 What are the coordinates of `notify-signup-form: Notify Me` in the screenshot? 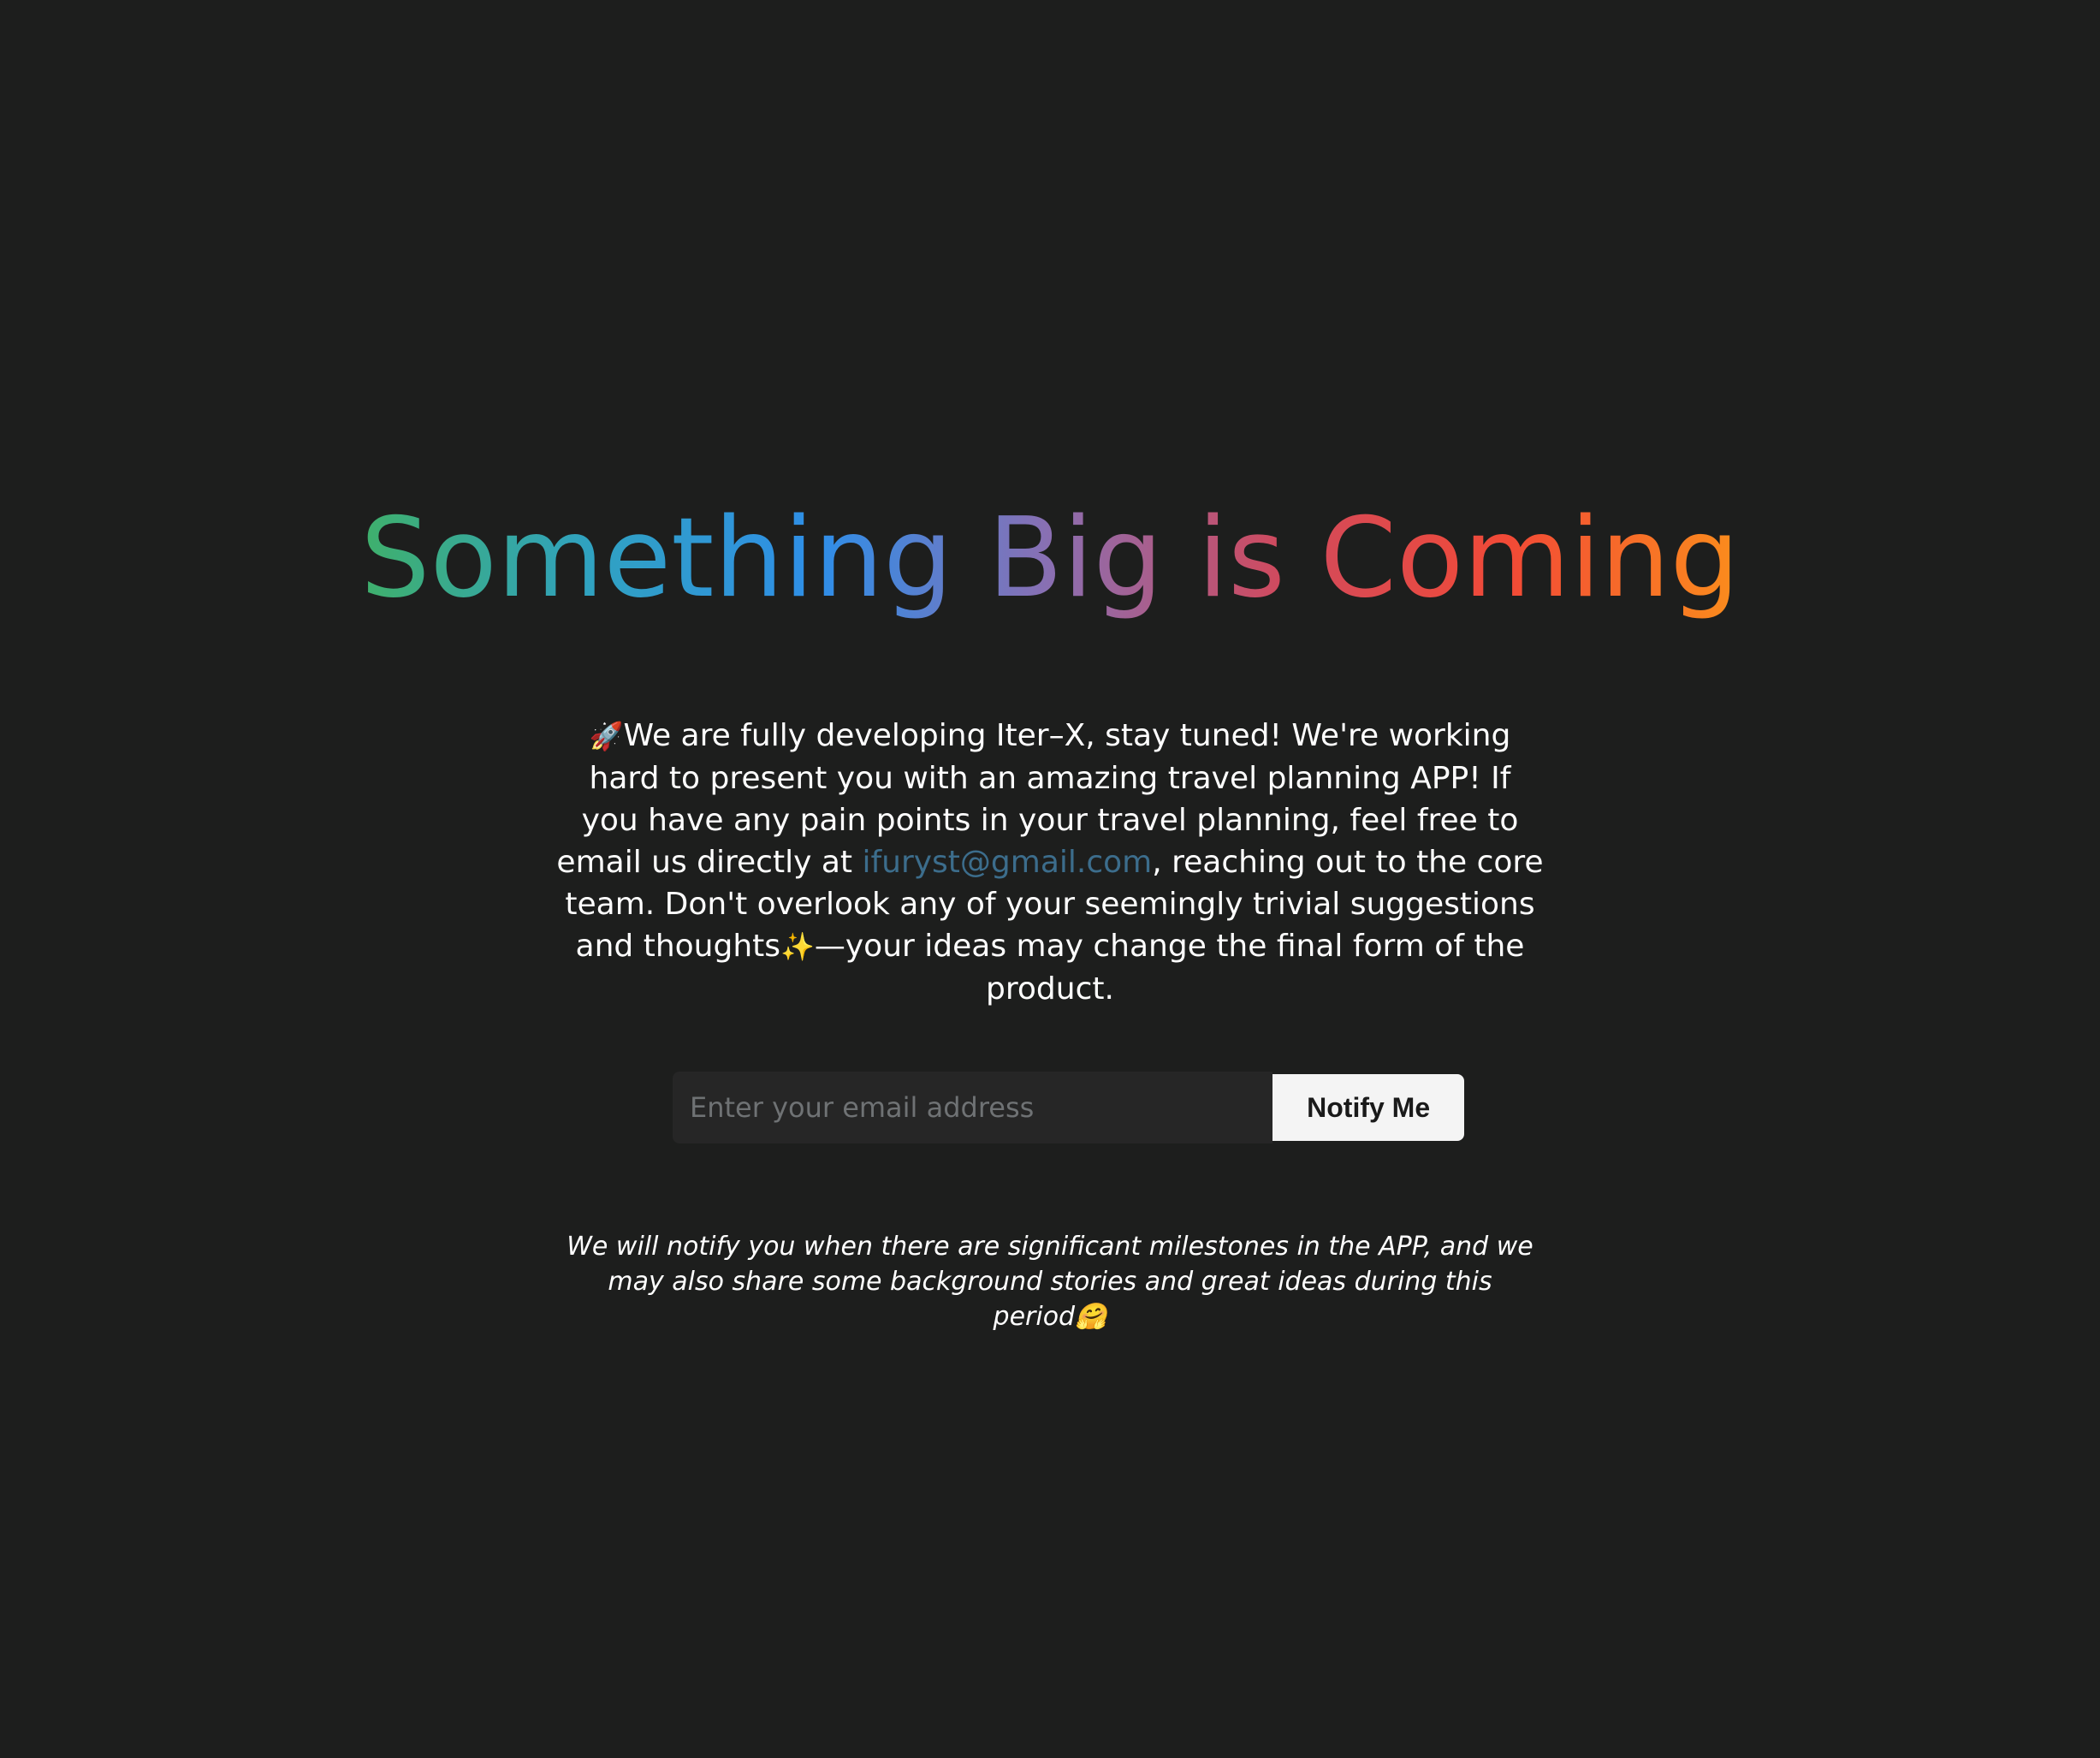 It's located at (1068, 1107).